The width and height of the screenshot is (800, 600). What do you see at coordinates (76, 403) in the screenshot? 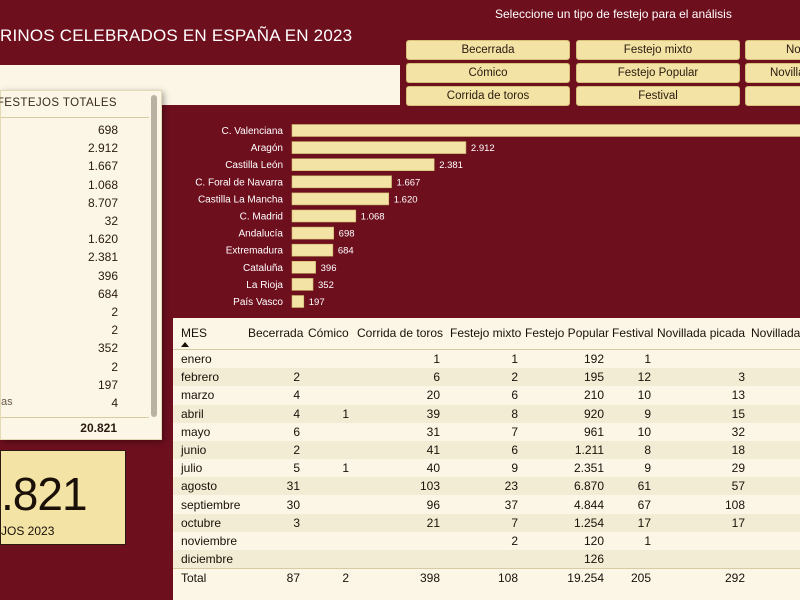
I see `left-table-row: as 4` at bounding box center [76, 403].